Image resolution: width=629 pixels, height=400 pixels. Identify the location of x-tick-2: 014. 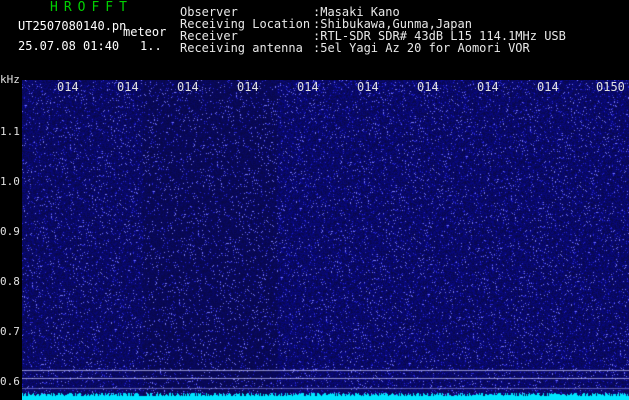
(188, 87).